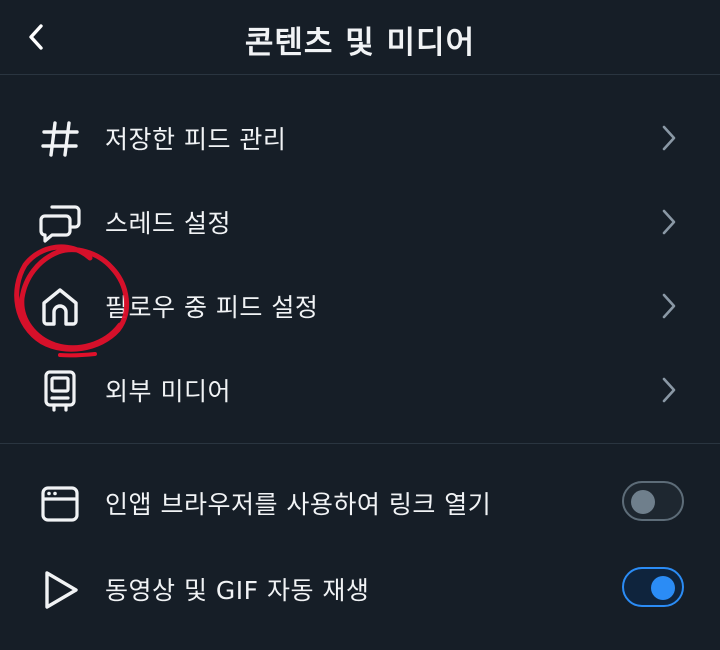 The width and height of the screenshot is (720, 650). Describe the element at coordinates (196, 139) in the screenshot. I see `menu-item-label: 저장한 피드 관리` at that location.